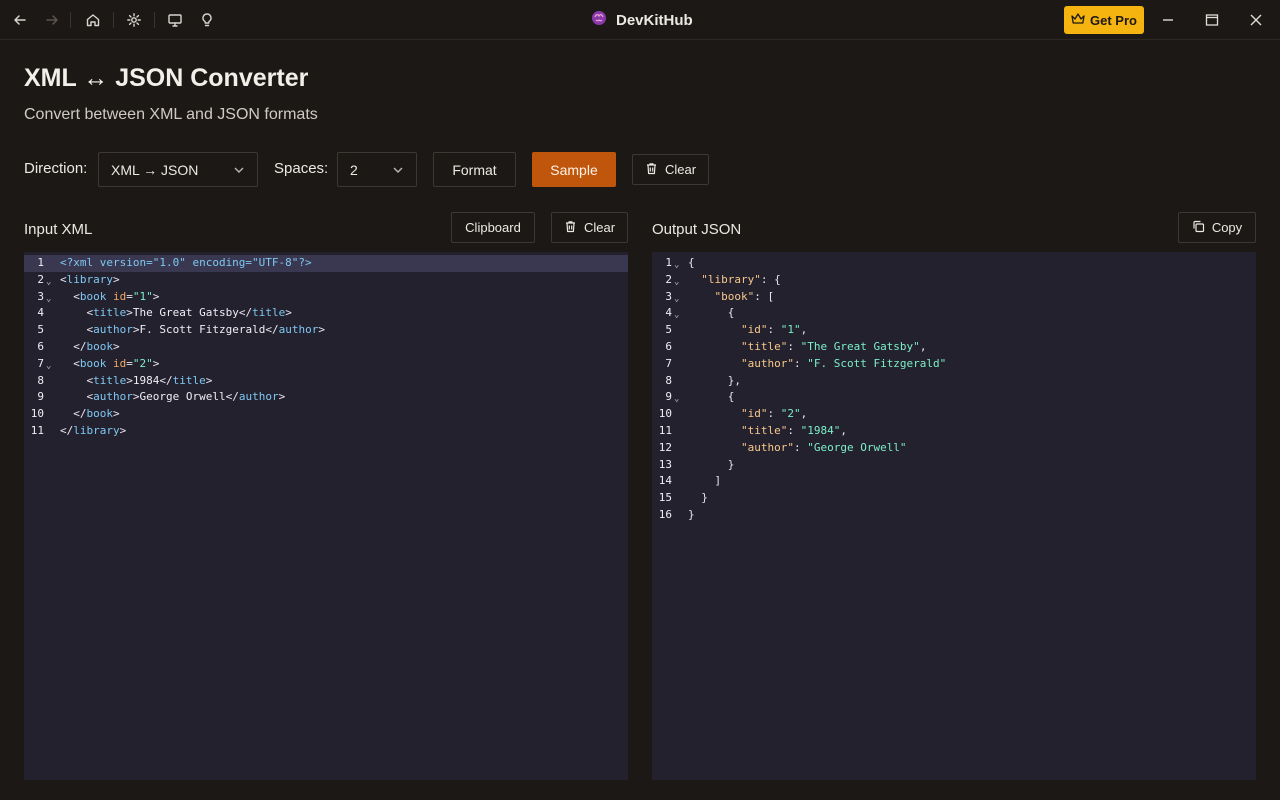 The height and width of the screenshot is (800, 1280). Describe the element at coordinates (665, 447) in the screenshot. I see `line-number: 12` at that location.